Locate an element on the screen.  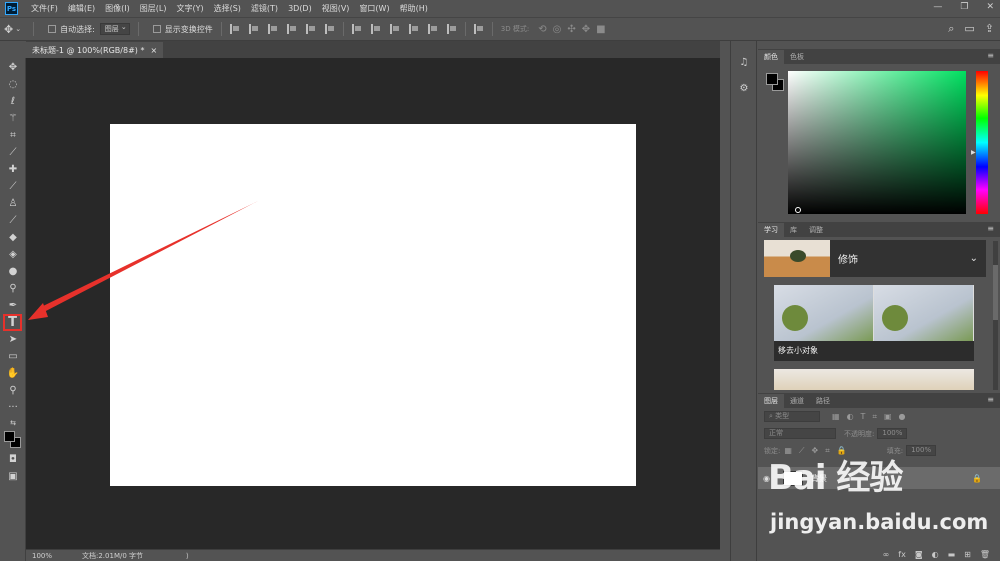
menu-image: 图像(I) is located at coordinates (117, 8).